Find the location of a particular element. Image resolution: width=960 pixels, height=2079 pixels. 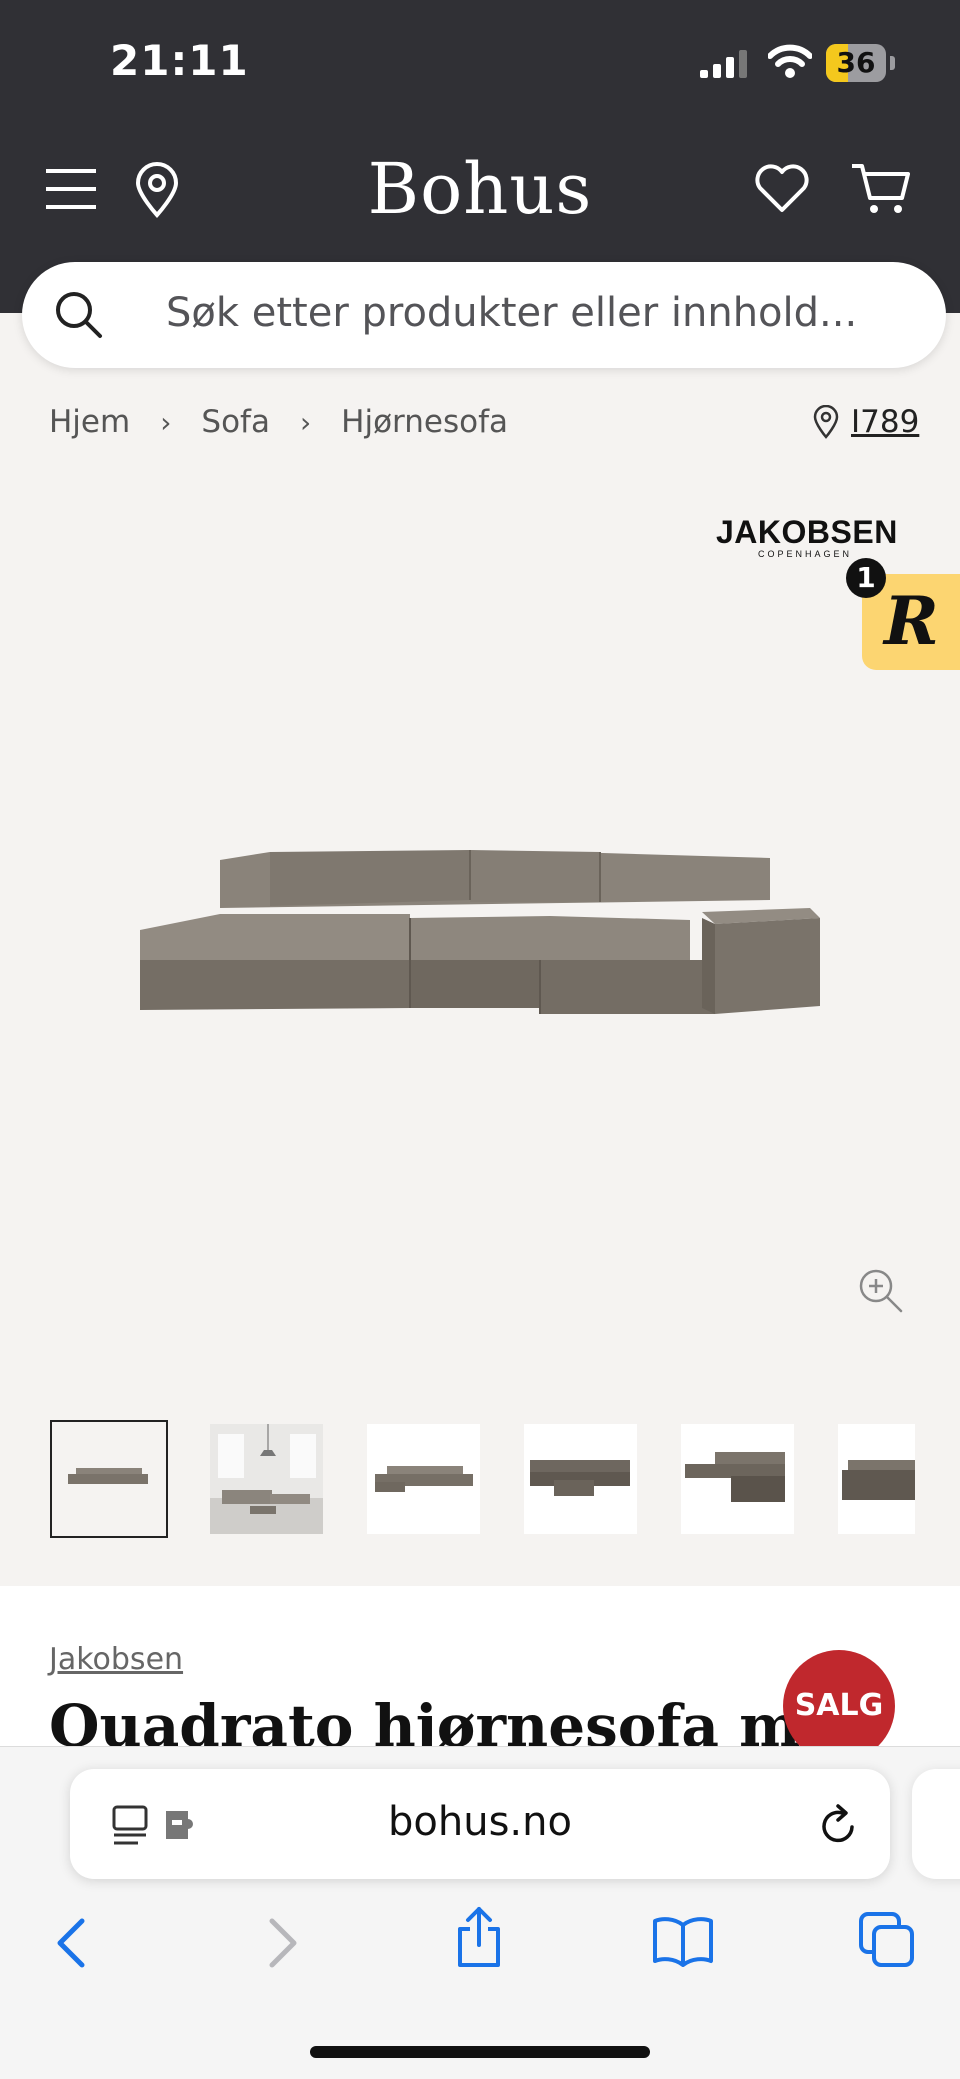

widget-count-badge: 1 is located at coordinates (866, 578).